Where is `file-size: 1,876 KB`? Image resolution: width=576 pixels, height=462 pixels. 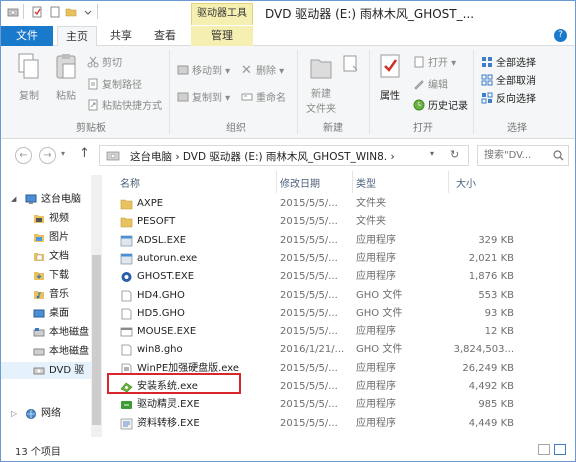
file-size: 1,876 KB is located at coordinates (491, 277).